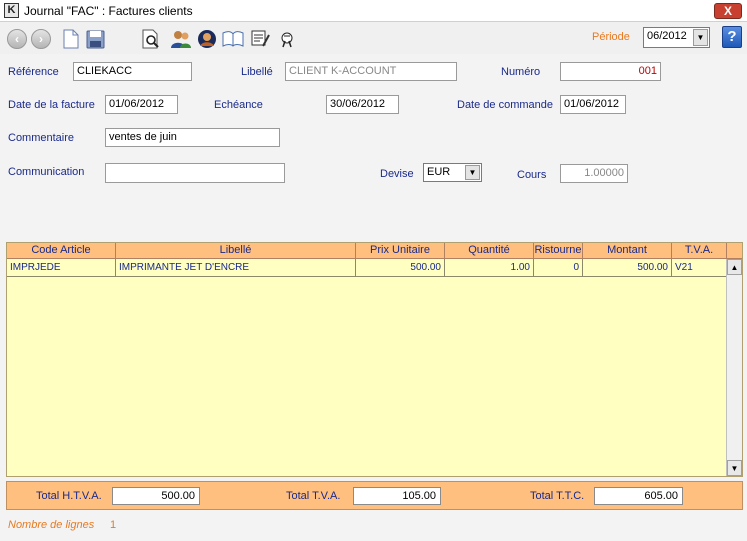 This screenshot has width=747, height=541. What do you see at coordinates (452, 172) in the screenshot?
I see `devise-select: EUR ▼` at bounding box center [452, 172].